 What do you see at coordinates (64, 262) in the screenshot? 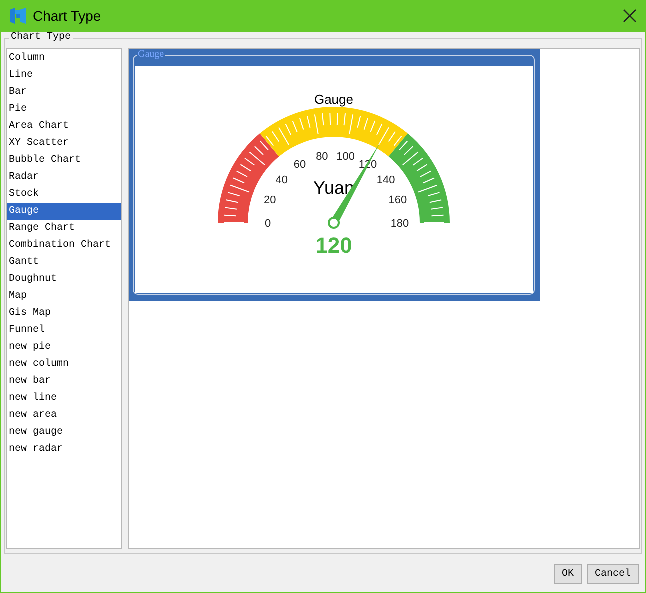
I see `chart-type-item: Gantt` at bounding box center [64, 262].